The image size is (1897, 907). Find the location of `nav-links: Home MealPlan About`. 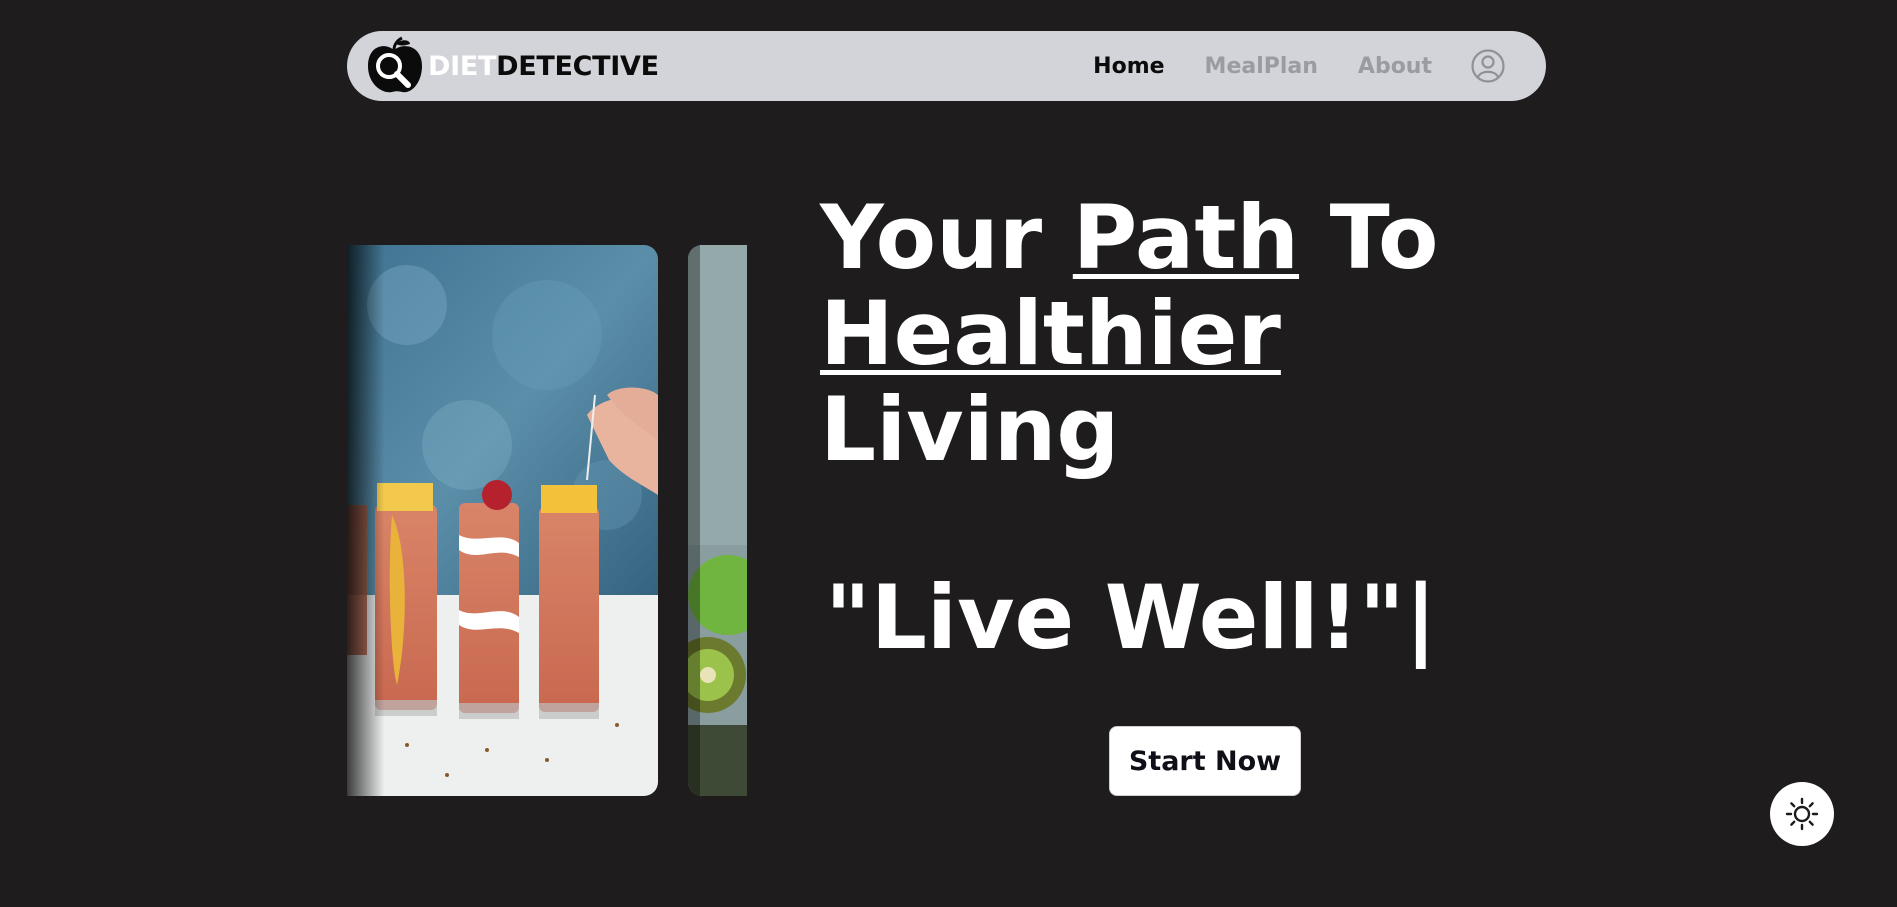

nav-links: Home MealPlan About is located at coordinates (1279, 66).